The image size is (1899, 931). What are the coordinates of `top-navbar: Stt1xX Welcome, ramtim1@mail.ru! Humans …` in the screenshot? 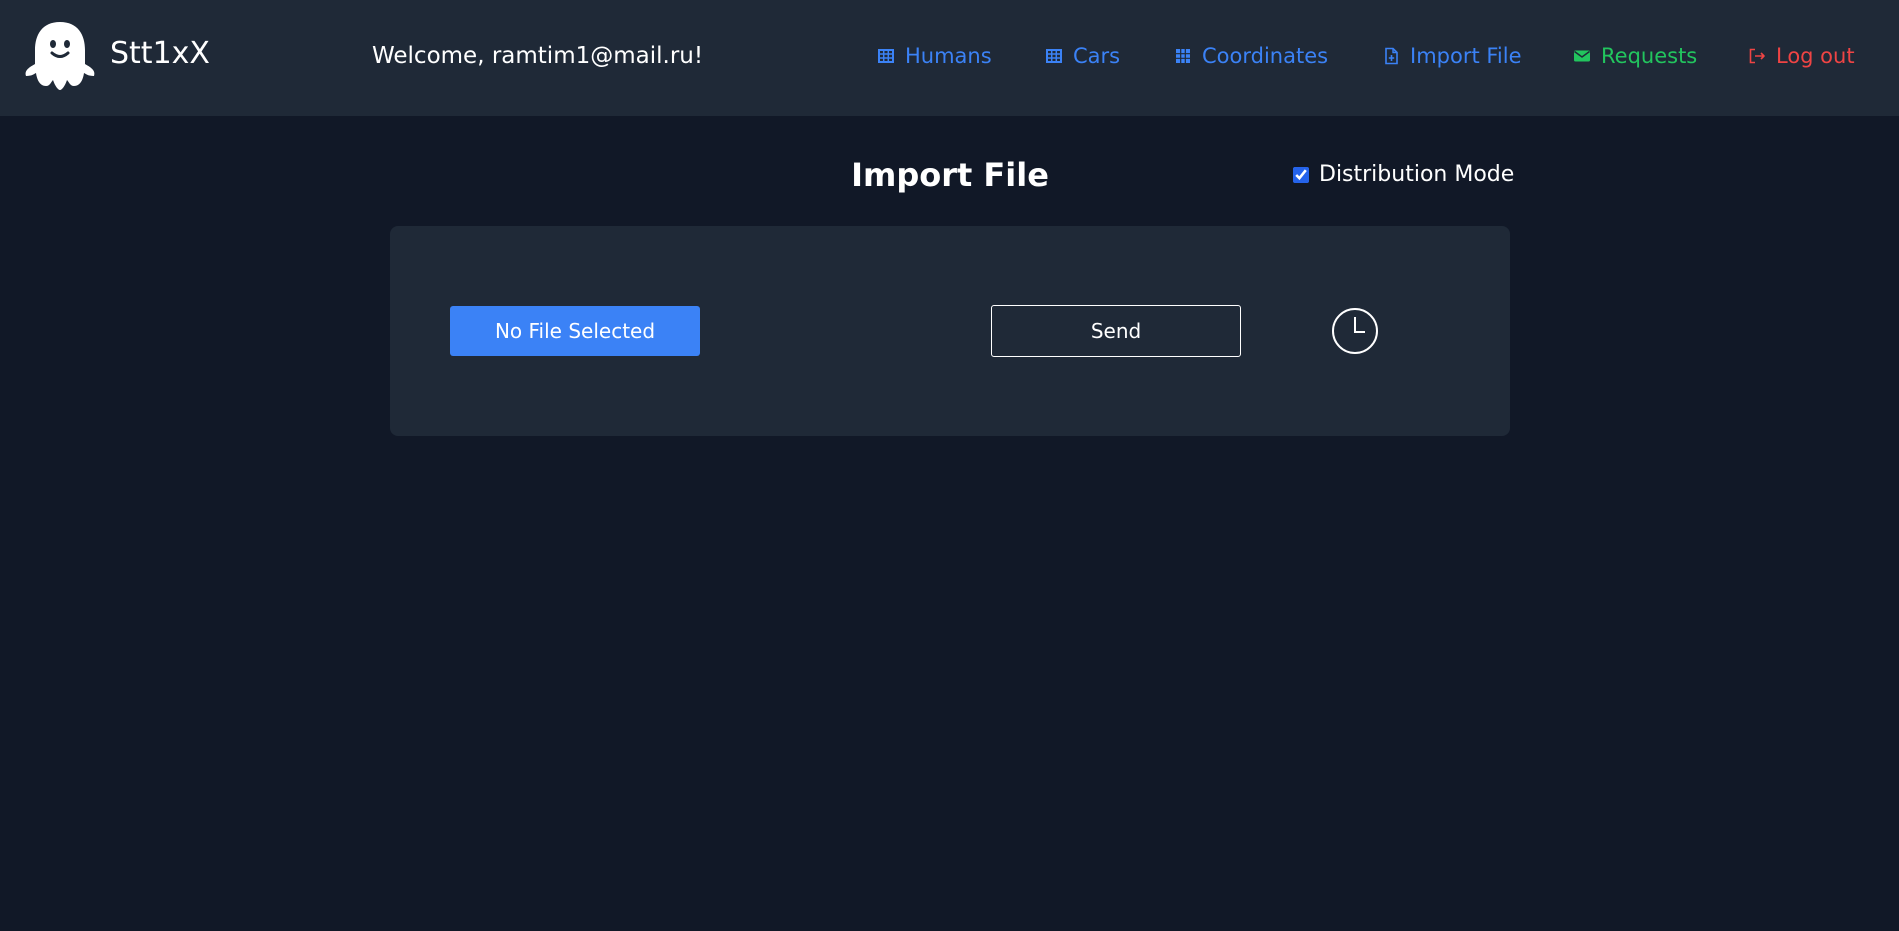 It's located at (949, 58).